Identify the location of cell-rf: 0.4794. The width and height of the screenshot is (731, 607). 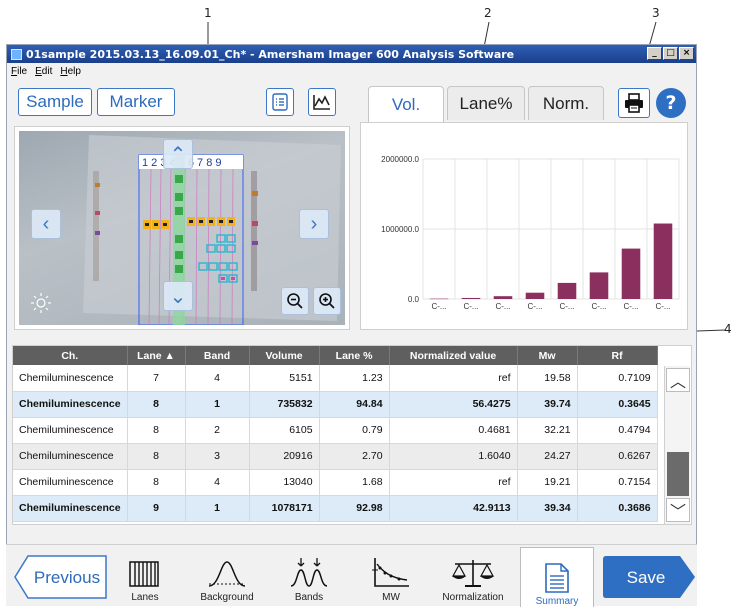
(617, 430).